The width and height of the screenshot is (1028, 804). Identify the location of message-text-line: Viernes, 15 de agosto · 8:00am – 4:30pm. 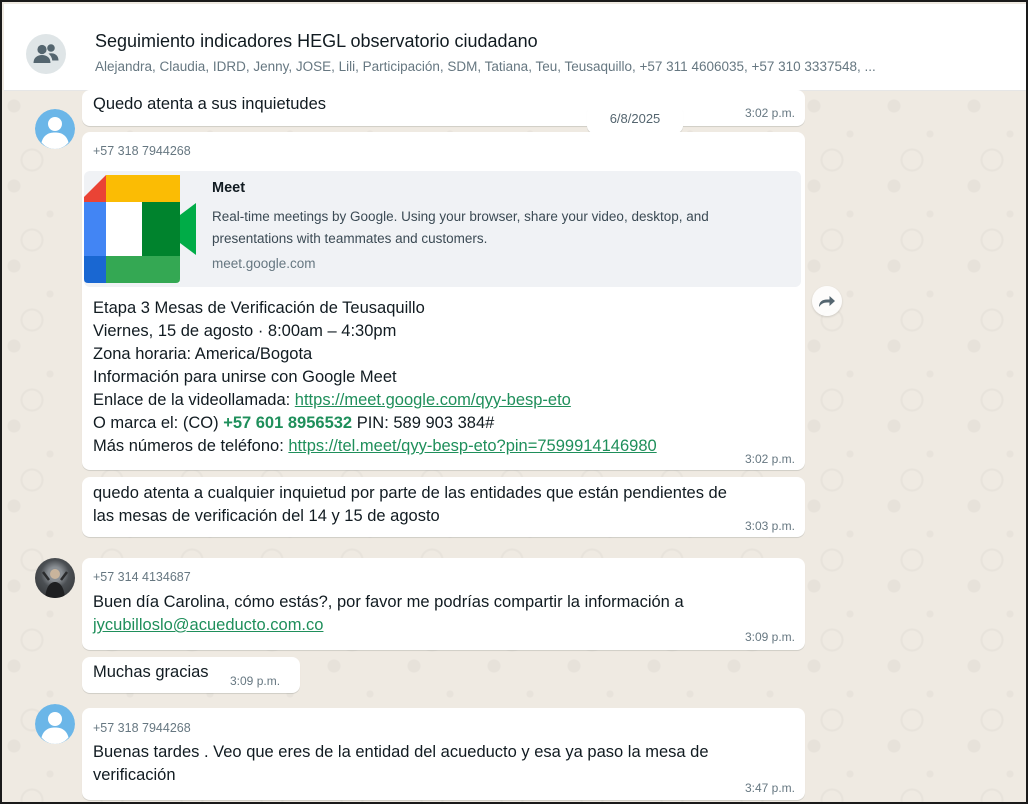
(245, 331).